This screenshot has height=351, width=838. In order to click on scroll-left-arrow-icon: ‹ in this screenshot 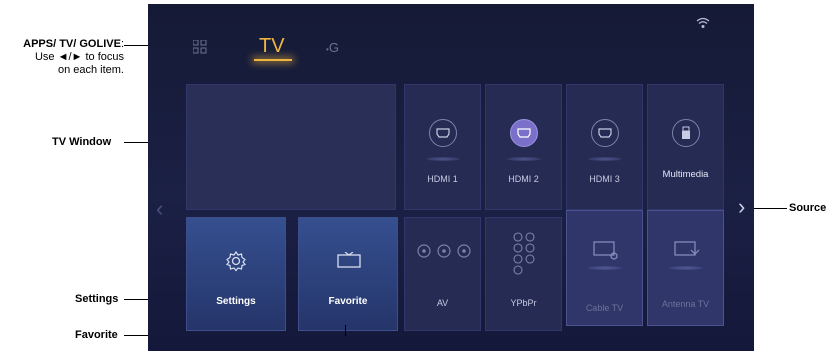, I will do `click(159, 209)`.